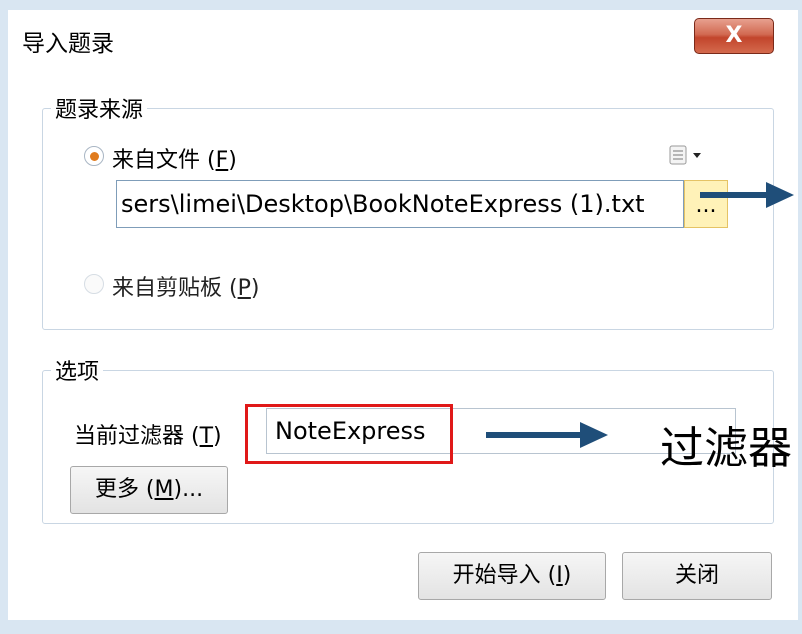 This screenshot has height=634, width=802. I want to click on filter-label: 当前过滤器 (T), so click(148, 436).